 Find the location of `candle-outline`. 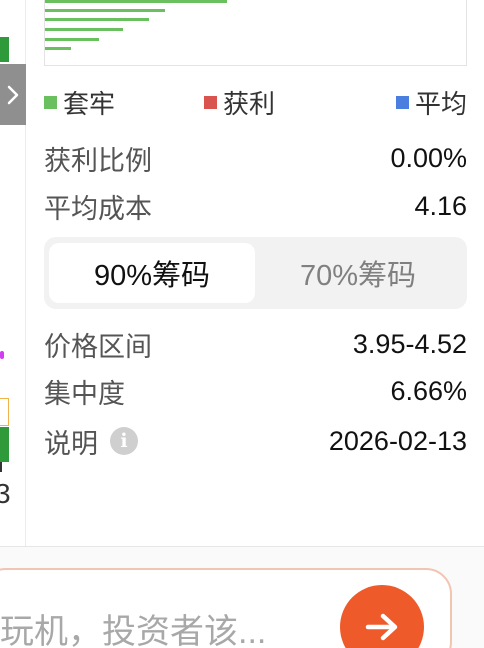

candle-outline is located at coordinates (4, 412).